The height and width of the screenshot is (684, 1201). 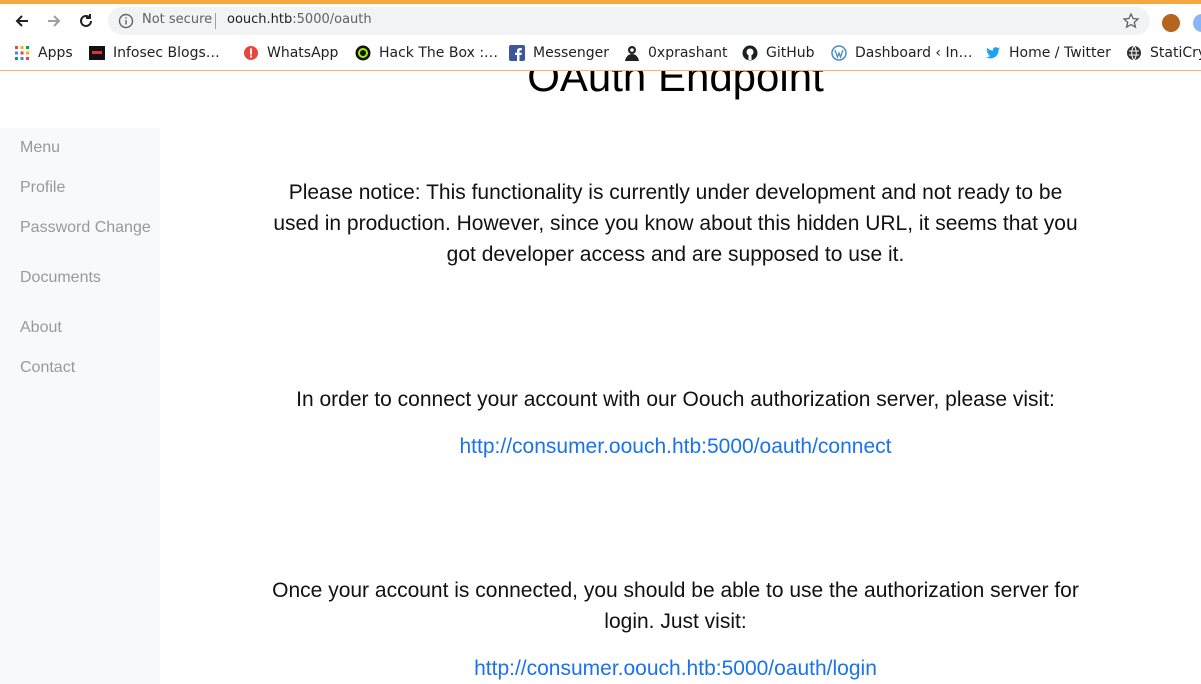 I want to click on avatar-icon, so click(x=632, y=53).